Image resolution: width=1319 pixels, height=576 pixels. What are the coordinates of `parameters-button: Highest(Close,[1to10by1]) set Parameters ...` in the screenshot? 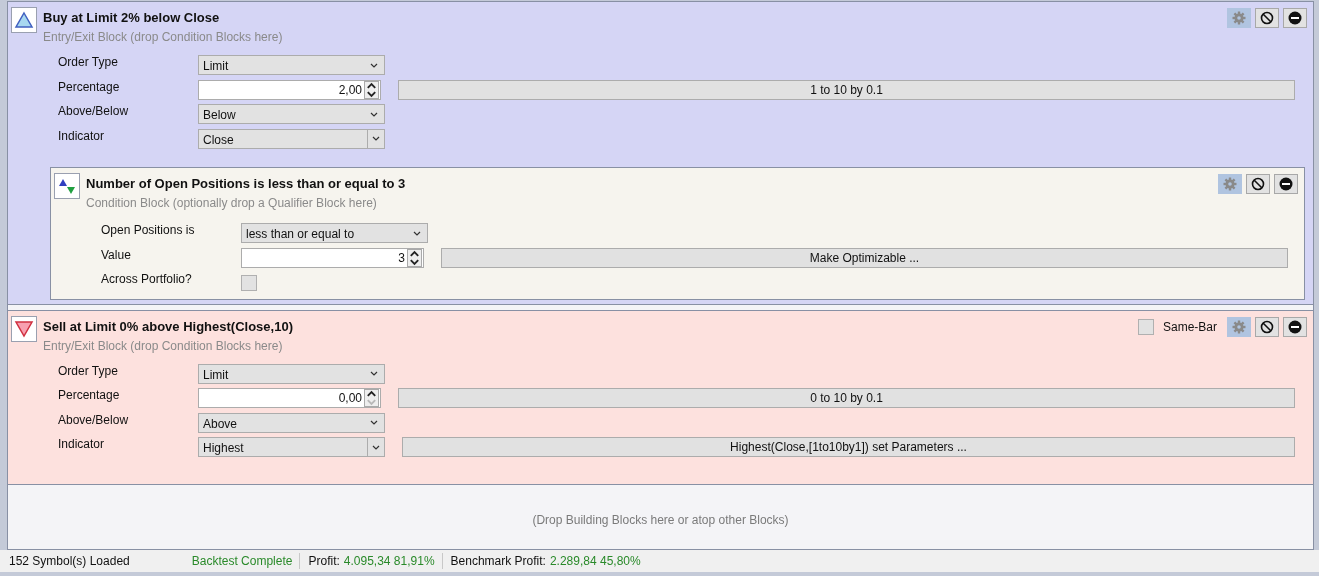 It's located at (848, 447).